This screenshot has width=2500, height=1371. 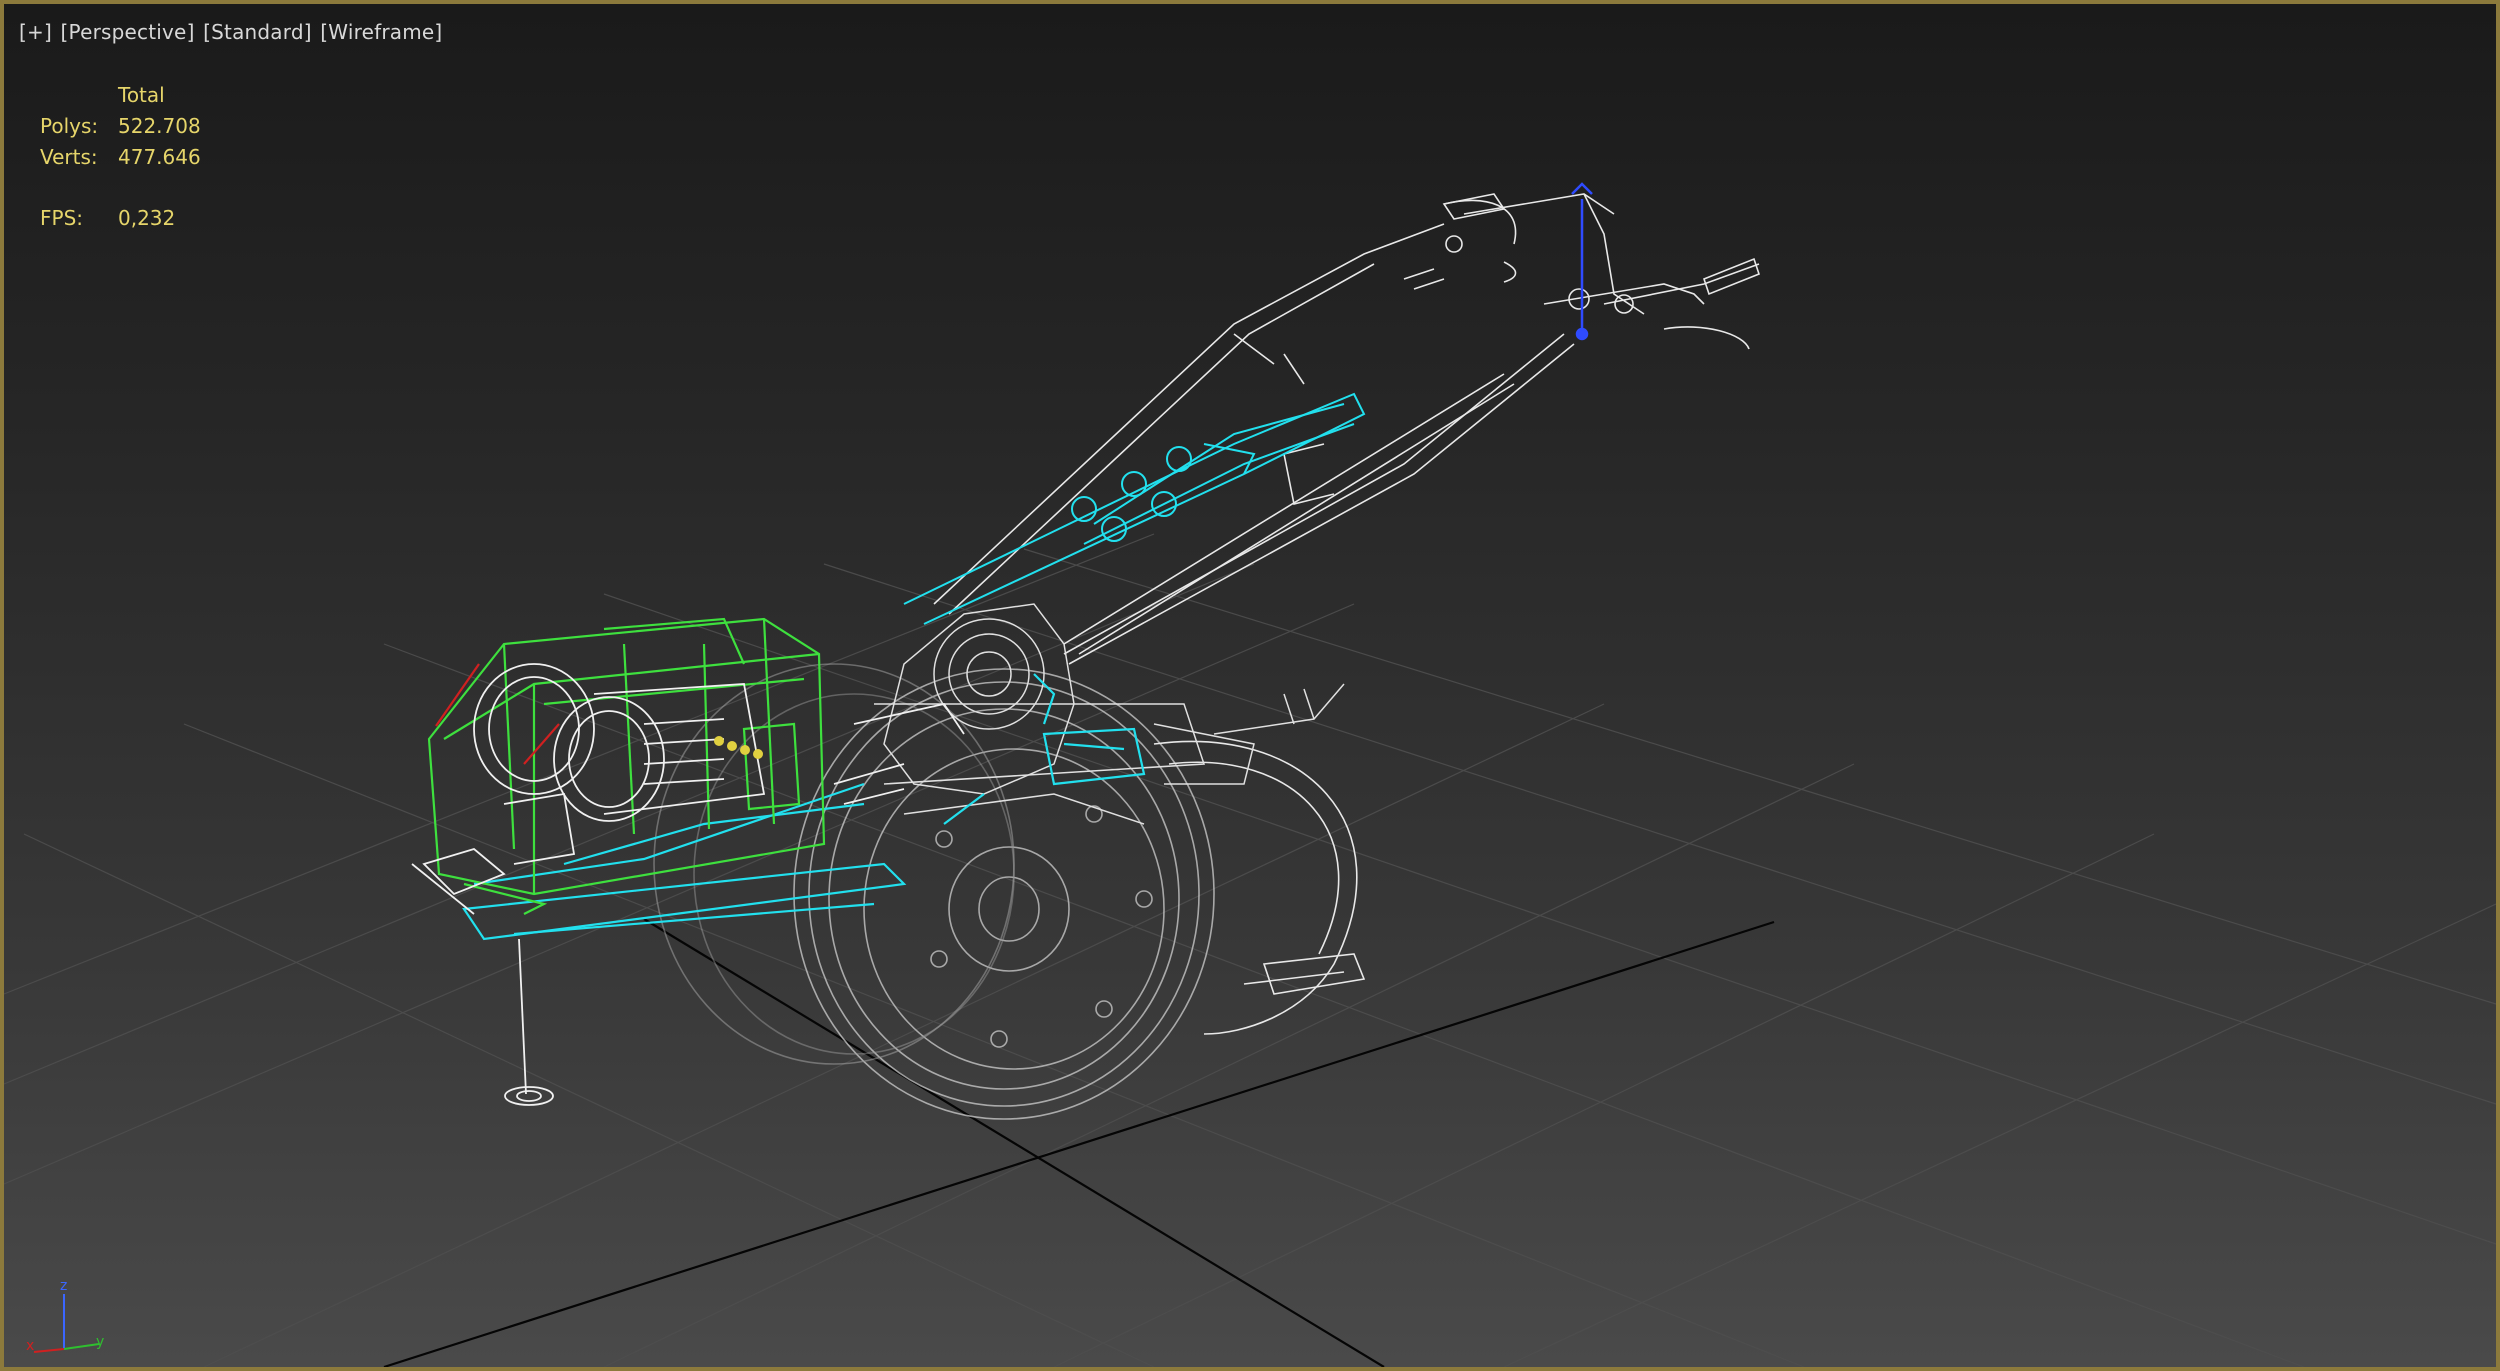 I want to click on stats-verts-row: Verts: 477.646, so click(x=120, y=157).